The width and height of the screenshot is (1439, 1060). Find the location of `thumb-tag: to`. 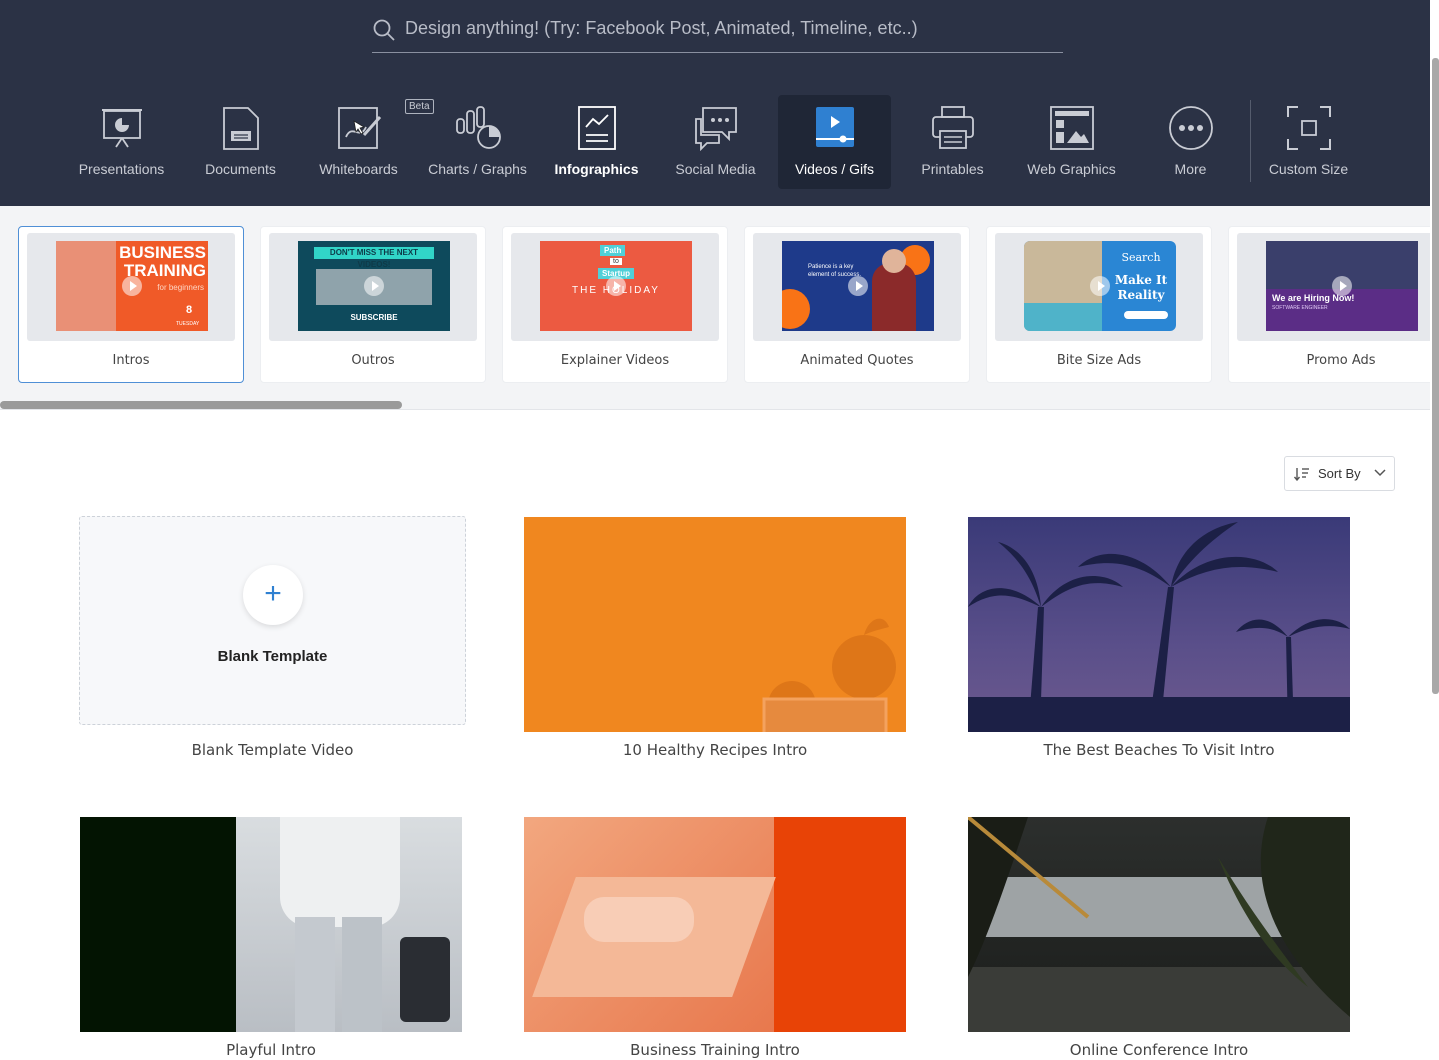

thumb-tag: to is located at coordinates (616, 261).